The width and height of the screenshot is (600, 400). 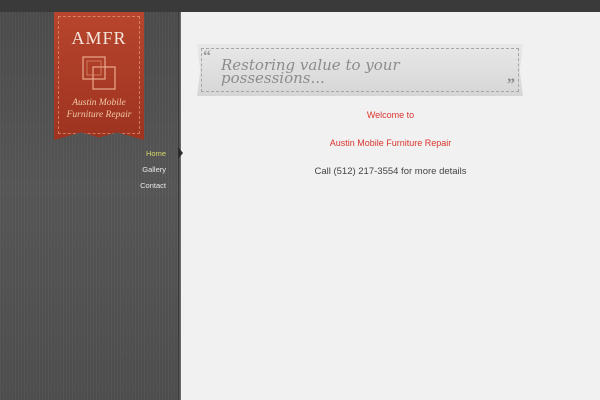 What do you see at coordinates (179, 206) in the screenshot?
I see `sidebar-divider` at bounding box center [179, 206].